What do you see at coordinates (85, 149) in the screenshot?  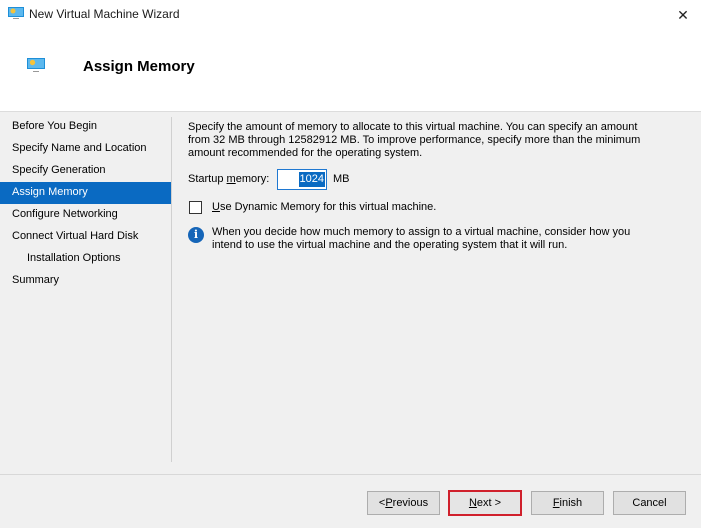 I see `nav-item-specify-name-and-location: Specify Name and Location` at bounding box center [85, 149].